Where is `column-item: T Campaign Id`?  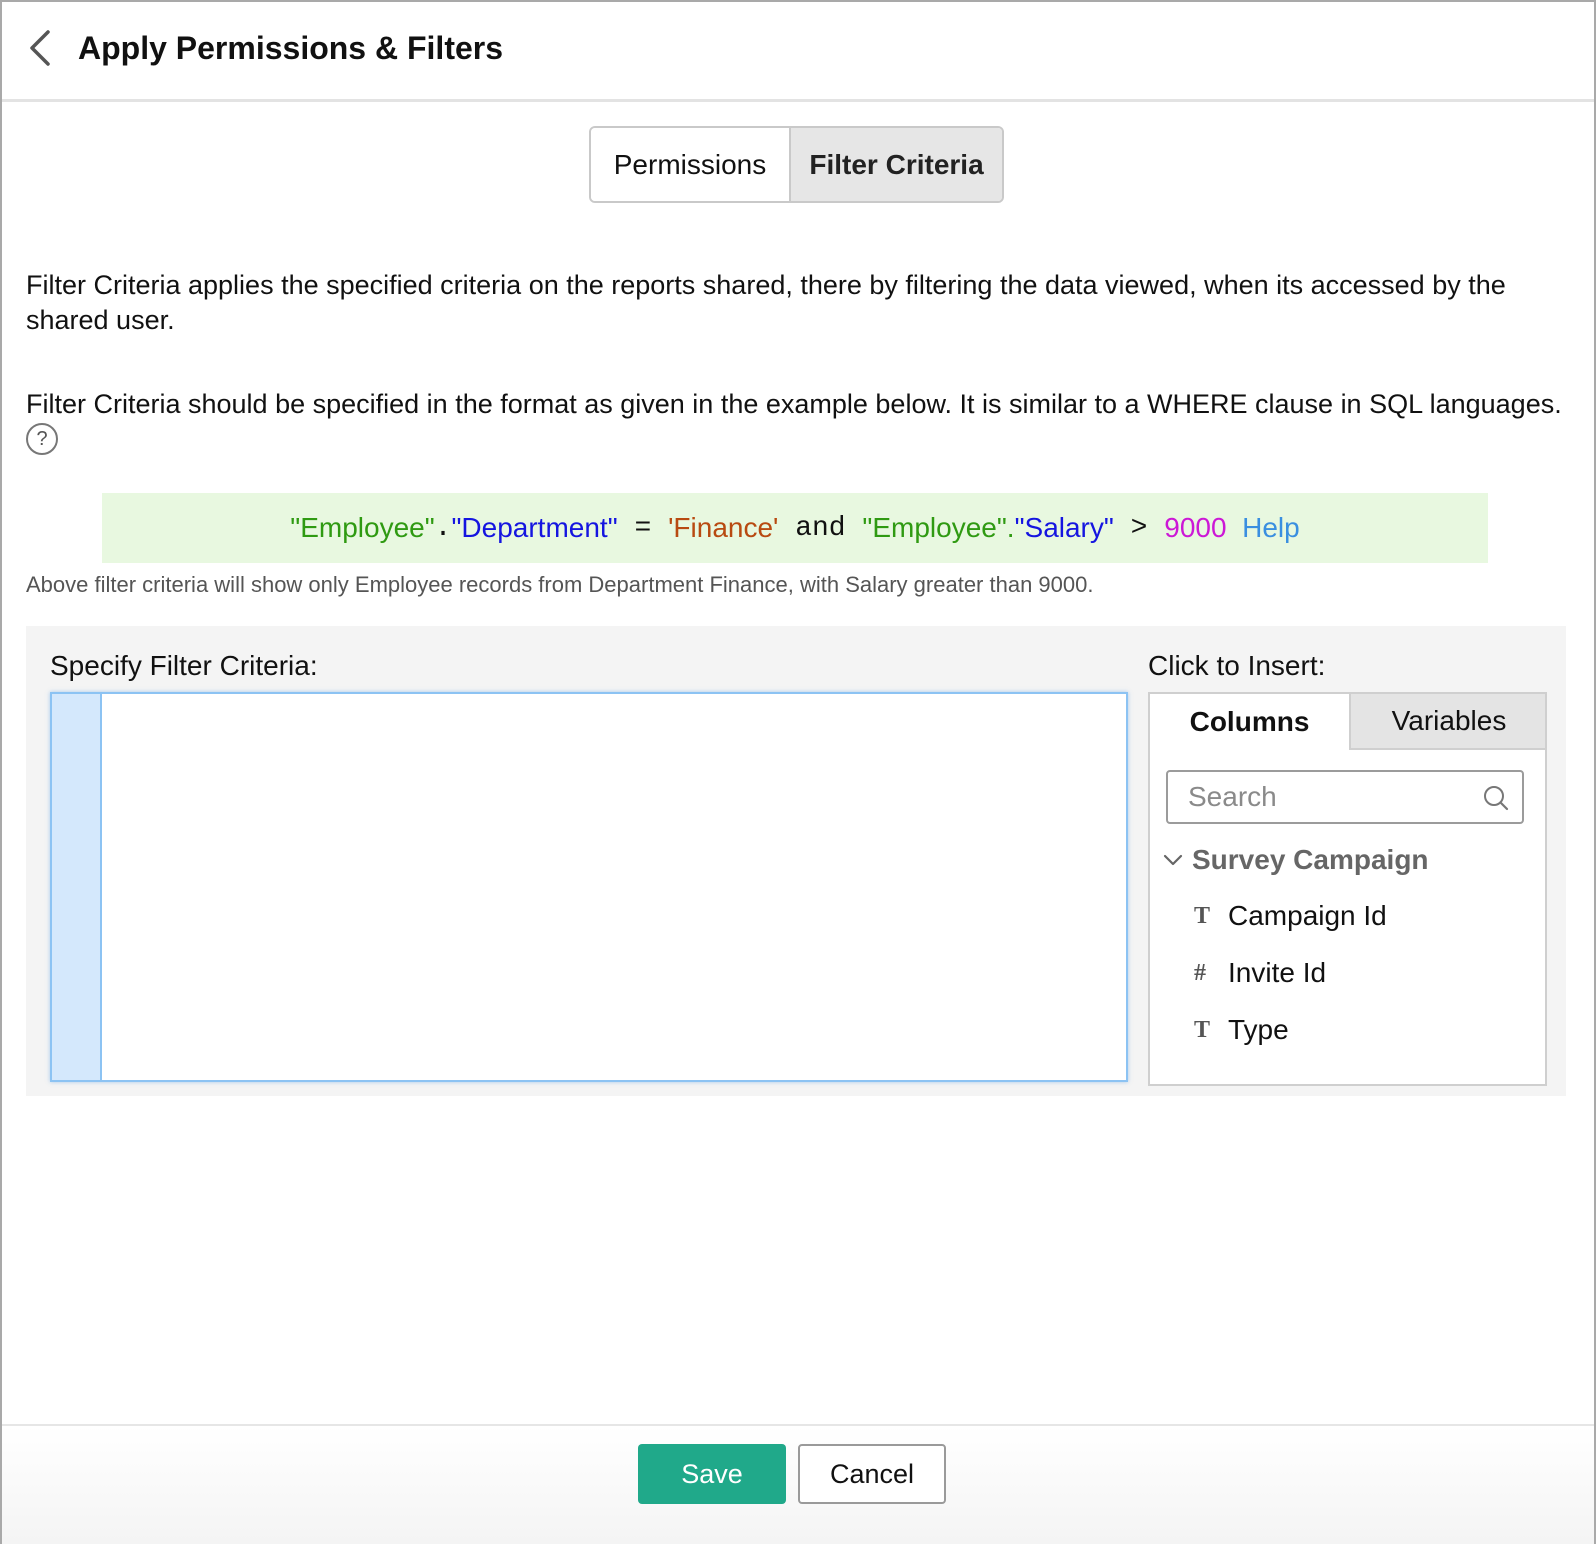
column-item: T Campaign Id is located at coordinates (1290, 916).